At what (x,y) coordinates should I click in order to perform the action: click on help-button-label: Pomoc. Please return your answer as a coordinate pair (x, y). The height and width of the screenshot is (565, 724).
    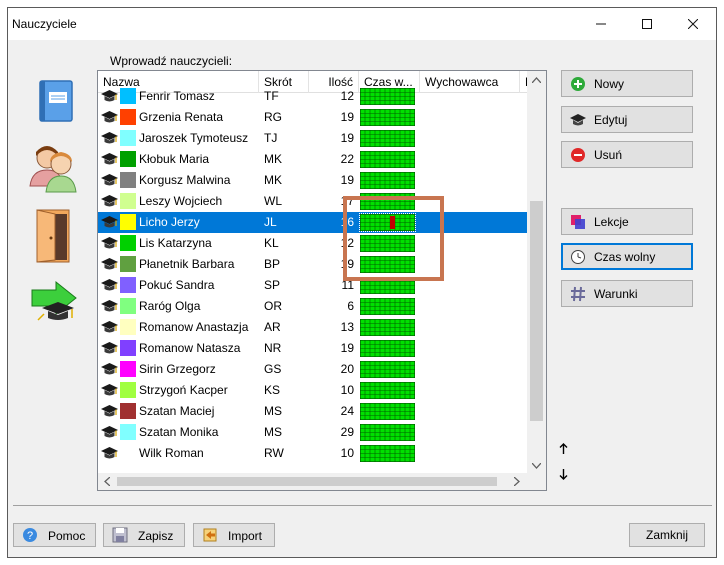
    Looking at the image, I should click on (67, 536).